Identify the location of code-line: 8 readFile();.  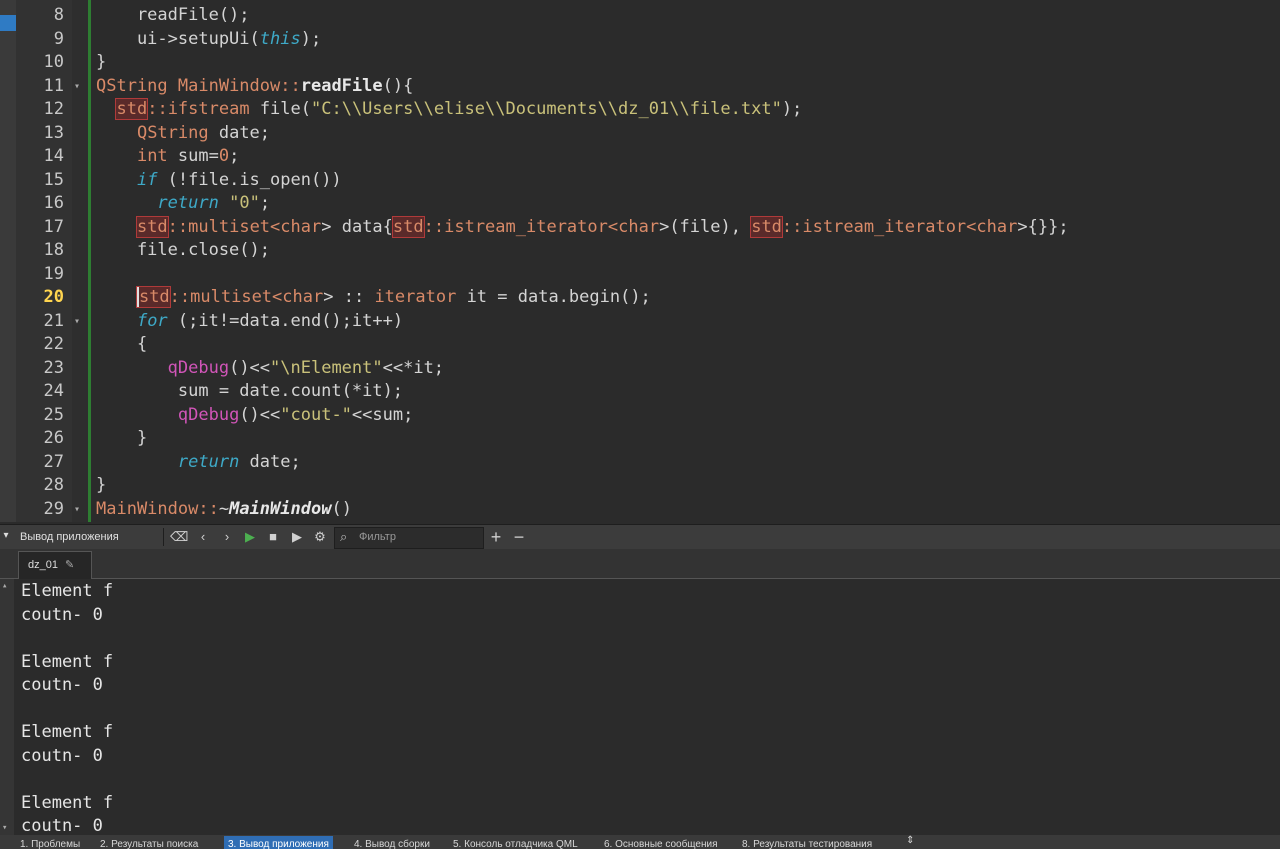
(640, 16).